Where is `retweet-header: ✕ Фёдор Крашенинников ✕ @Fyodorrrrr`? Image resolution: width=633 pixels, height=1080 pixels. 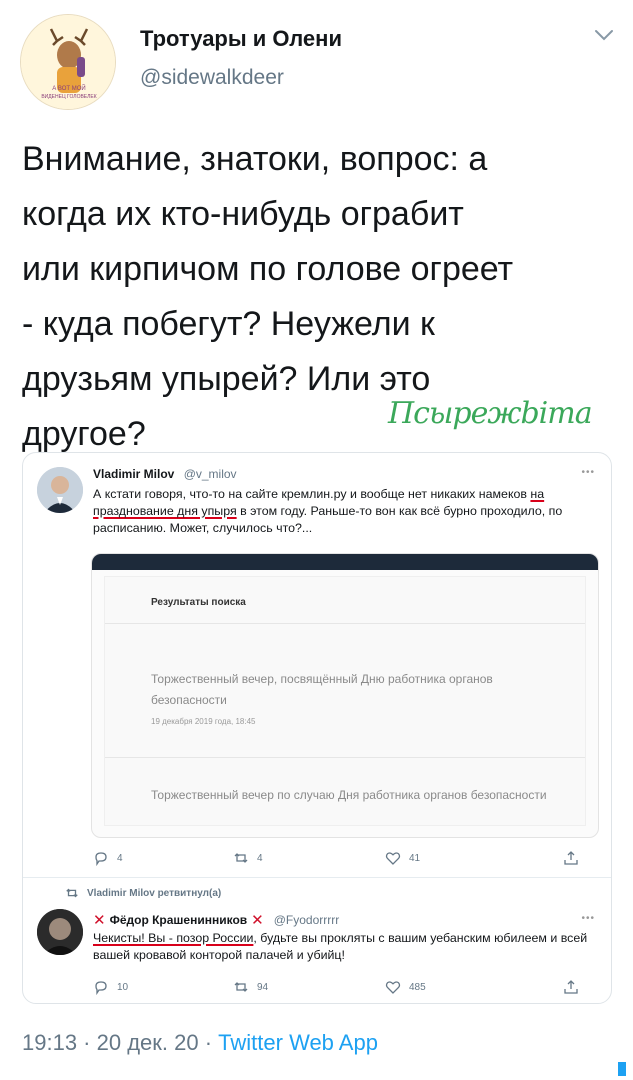
retweet-header: ✕ Фёдор Крашенинников ✕ @Fyodorrrrr is located at coordinates (216, 920).